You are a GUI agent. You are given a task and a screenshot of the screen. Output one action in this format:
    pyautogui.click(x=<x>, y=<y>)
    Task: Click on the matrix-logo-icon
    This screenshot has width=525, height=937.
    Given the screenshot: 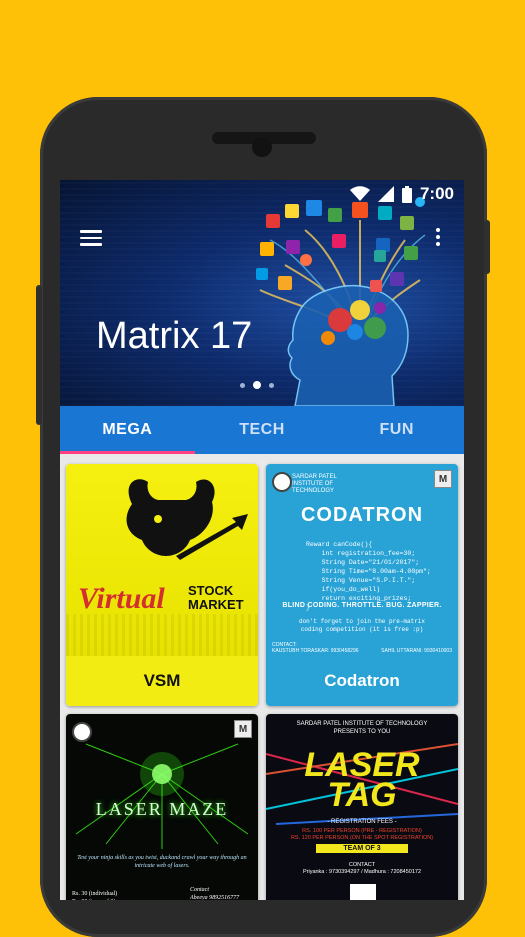 What is the action you would take?
    pyautogui.click(x=363, y=892)
    